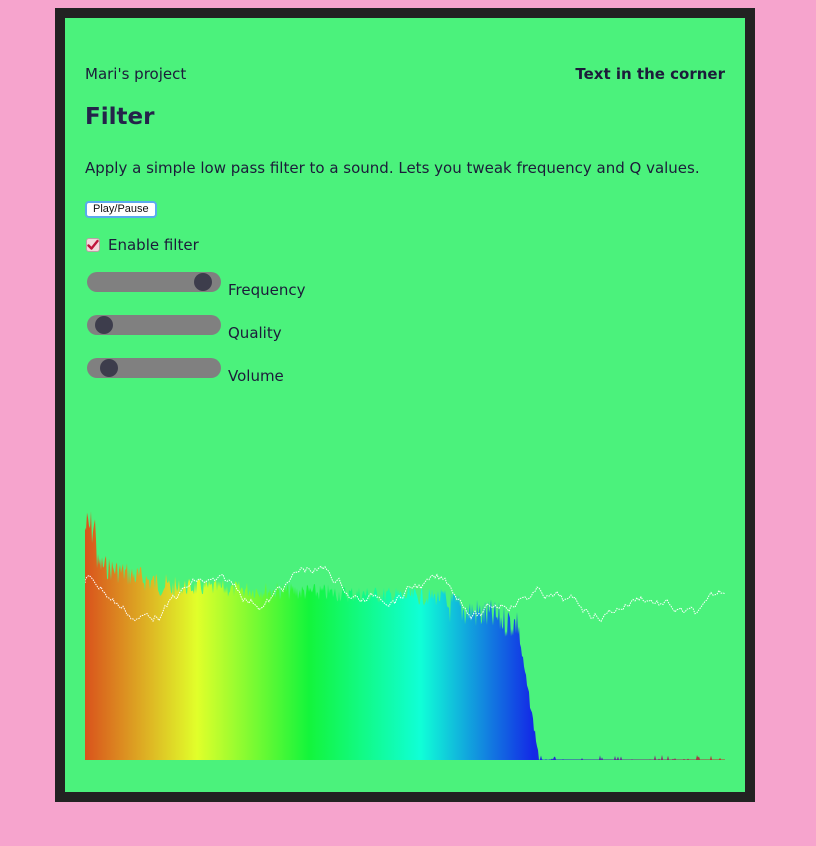 Image resolution: width=816 pixels, height=846 pixels. I want to click on enable-filter-label: Enable filter, so click(153, 245).